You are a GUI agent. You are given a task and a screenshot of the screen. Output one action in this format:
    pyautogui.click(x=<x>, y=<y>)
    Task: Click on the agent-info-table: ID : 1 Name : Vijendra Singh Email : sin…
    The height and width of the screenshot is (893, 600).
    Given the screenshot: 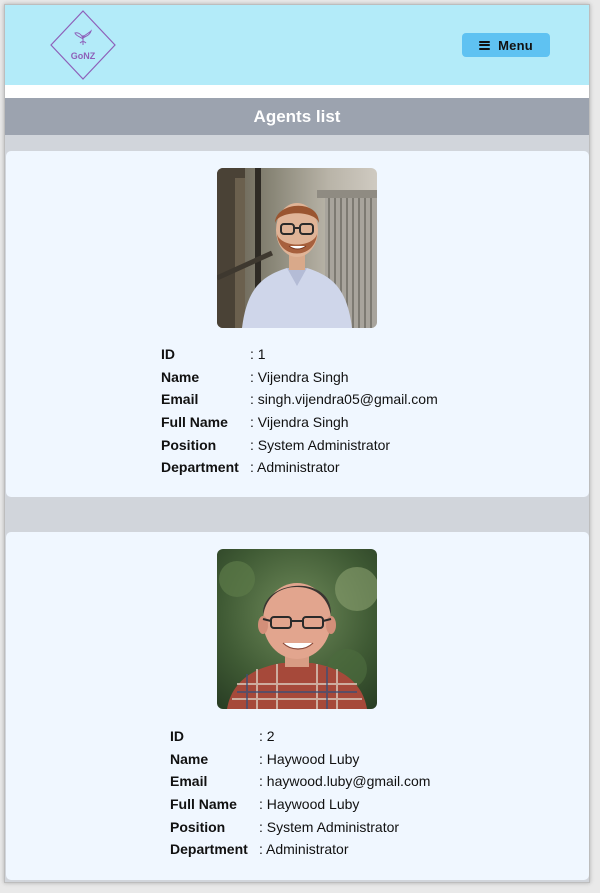 What is the action you would take?
    pyautogui.click(x=299, y=411)
    